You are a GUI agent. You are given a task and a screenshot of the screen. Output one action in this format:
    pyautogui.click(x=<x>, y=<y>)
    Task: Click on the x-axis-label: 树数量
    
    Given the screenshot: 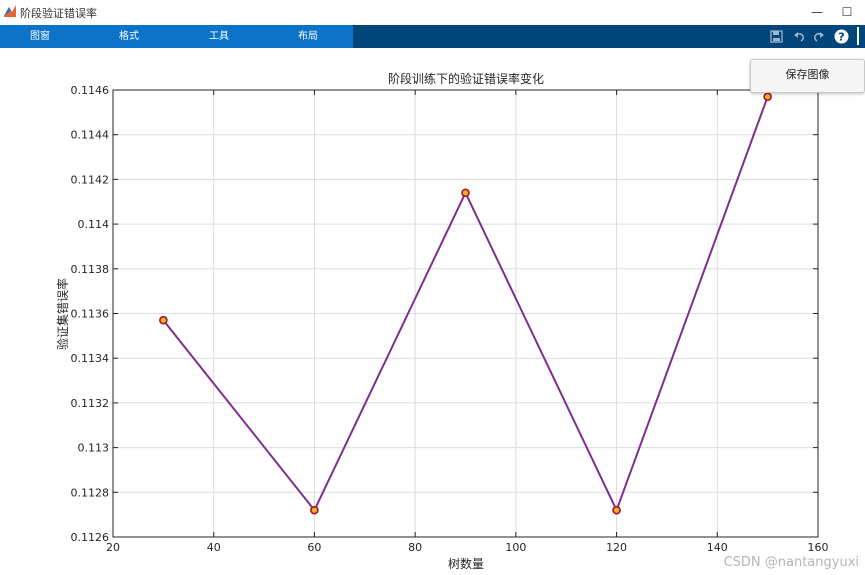 What is the action you would take?
    pyautogui.click(x=466, y=563)
    